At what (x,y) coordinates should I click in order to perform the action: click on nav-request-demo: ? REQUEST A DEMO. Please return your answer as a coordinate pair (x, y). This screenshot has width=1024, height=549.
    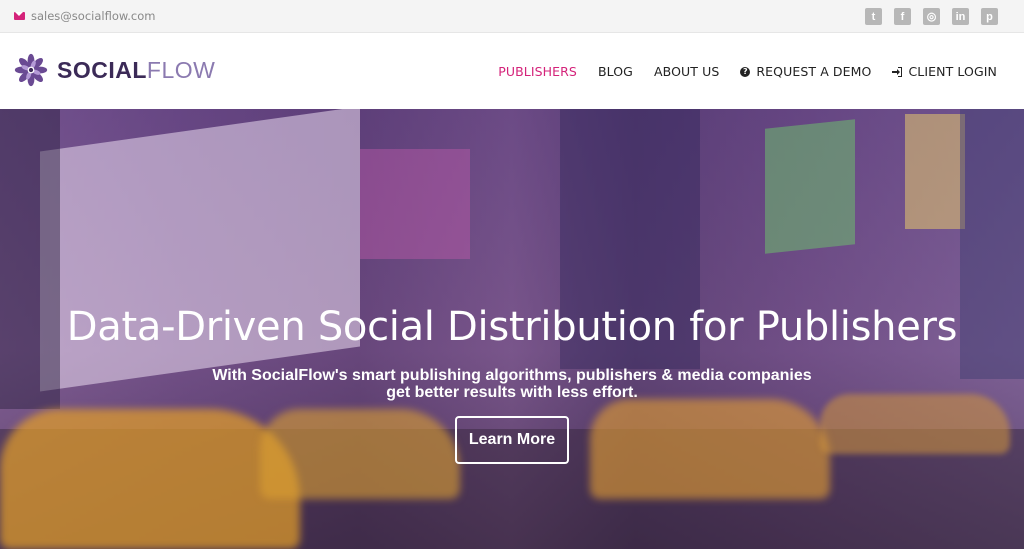
    Looking at the image, I should click on (805, 71).